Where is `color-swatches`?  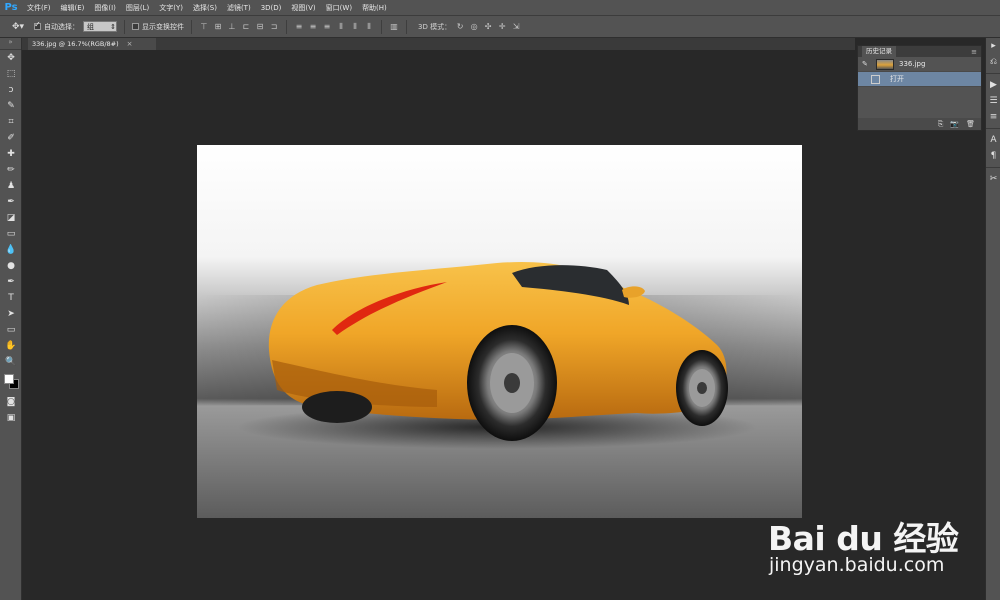 color-swatches is located at coordinates (11, 382).